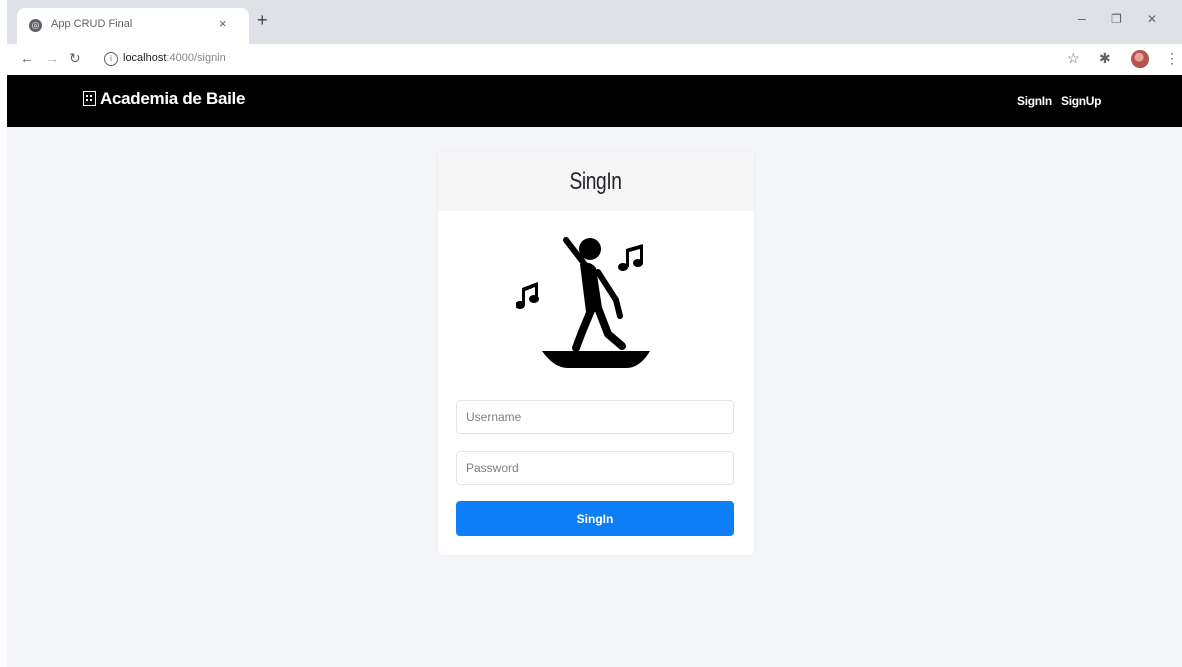  What do you see at coordinates (35, 25) in the screenshot?
I see `globe-icon: ◎` at bounding box center [35, 25].